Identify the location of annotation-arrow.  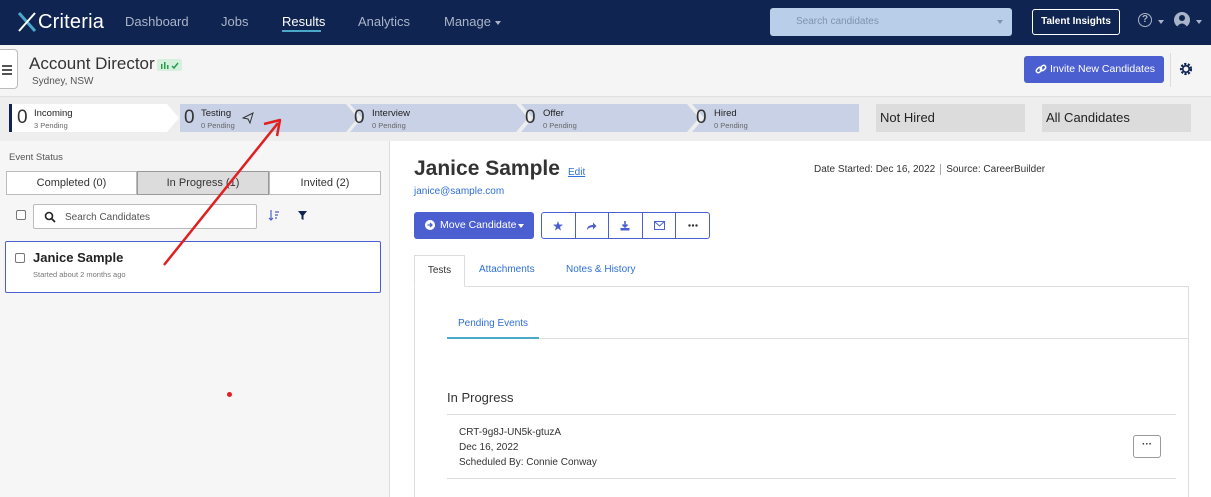
(222, 192).